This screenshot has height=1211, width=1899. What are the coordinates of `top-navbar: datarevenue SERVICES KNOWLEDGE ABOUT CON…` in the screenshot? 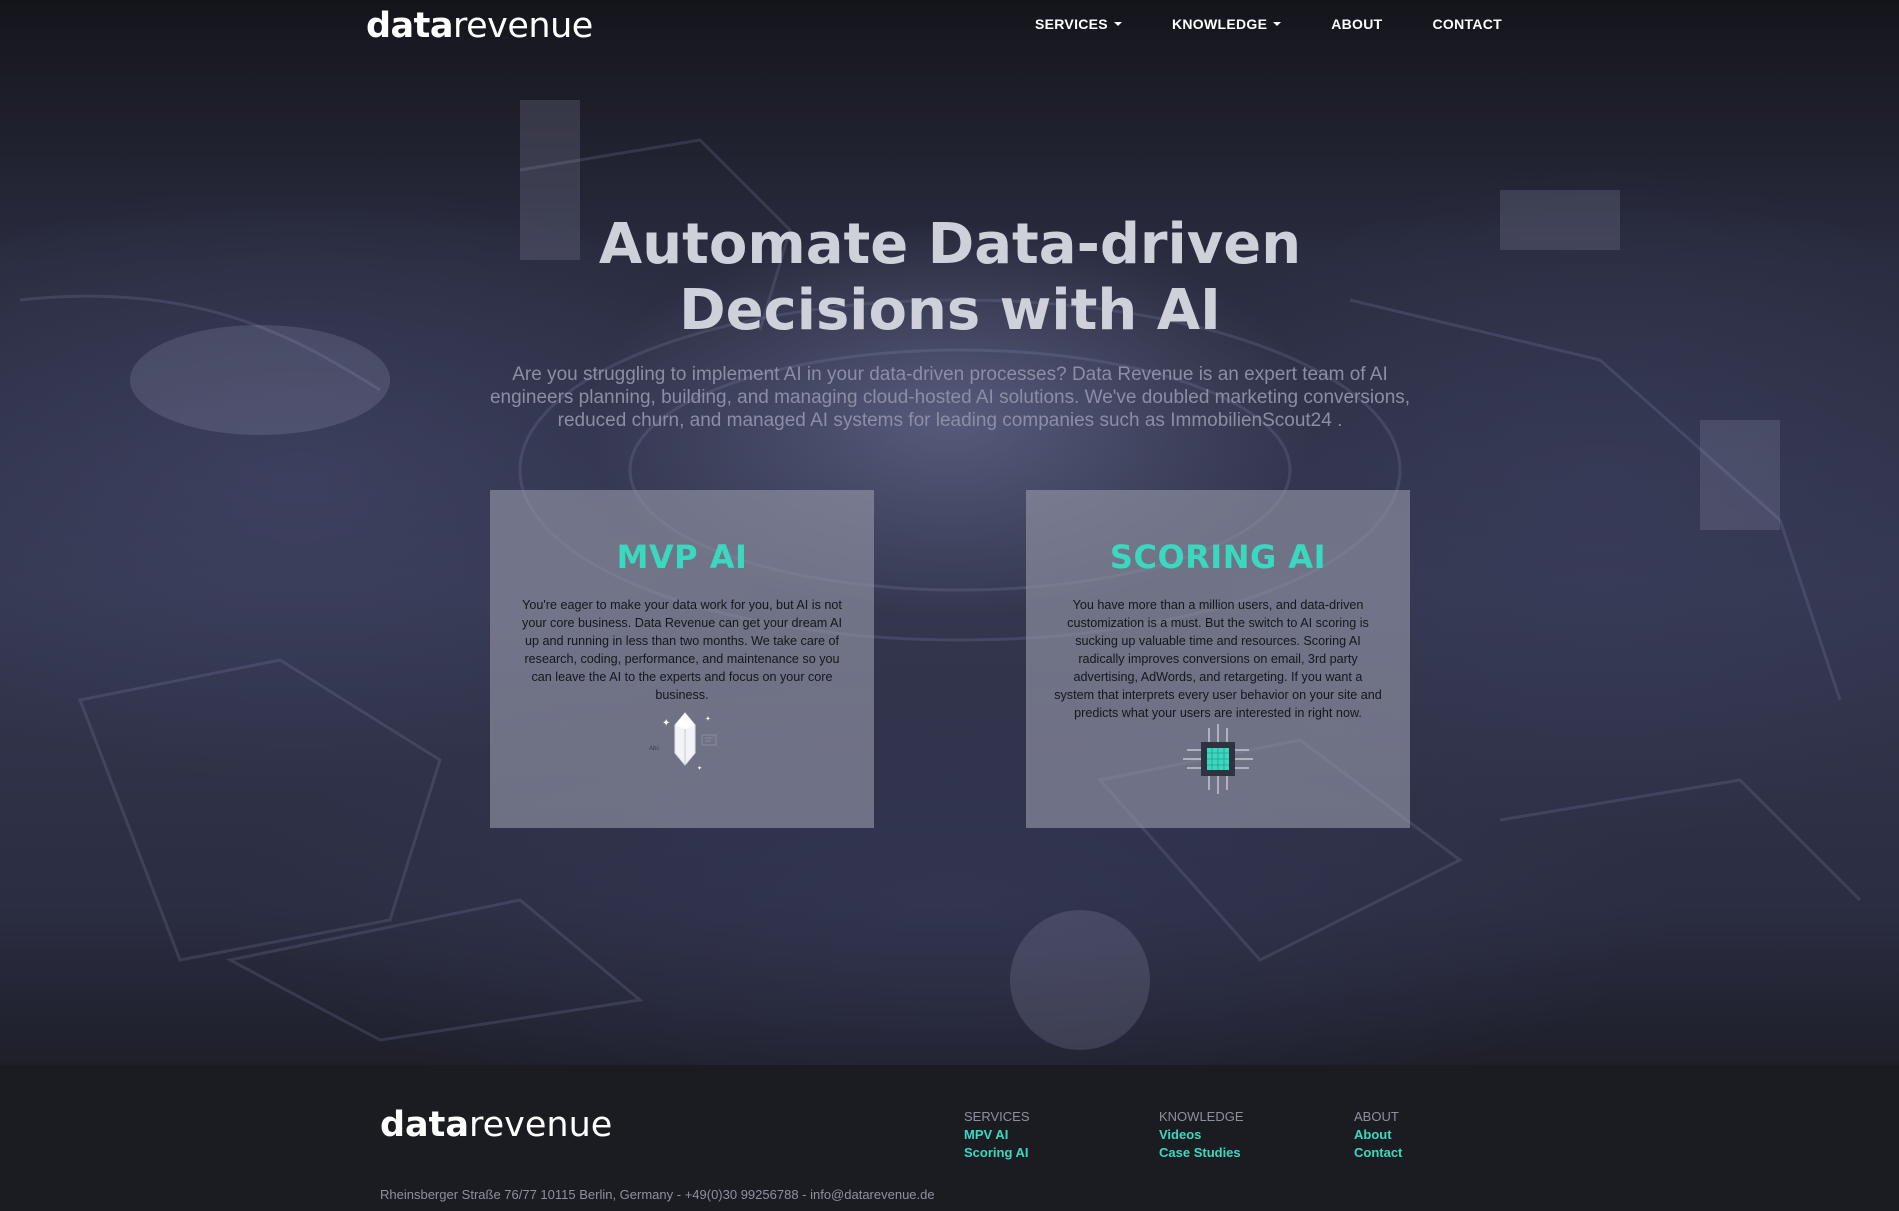 It's located at (949, 25).